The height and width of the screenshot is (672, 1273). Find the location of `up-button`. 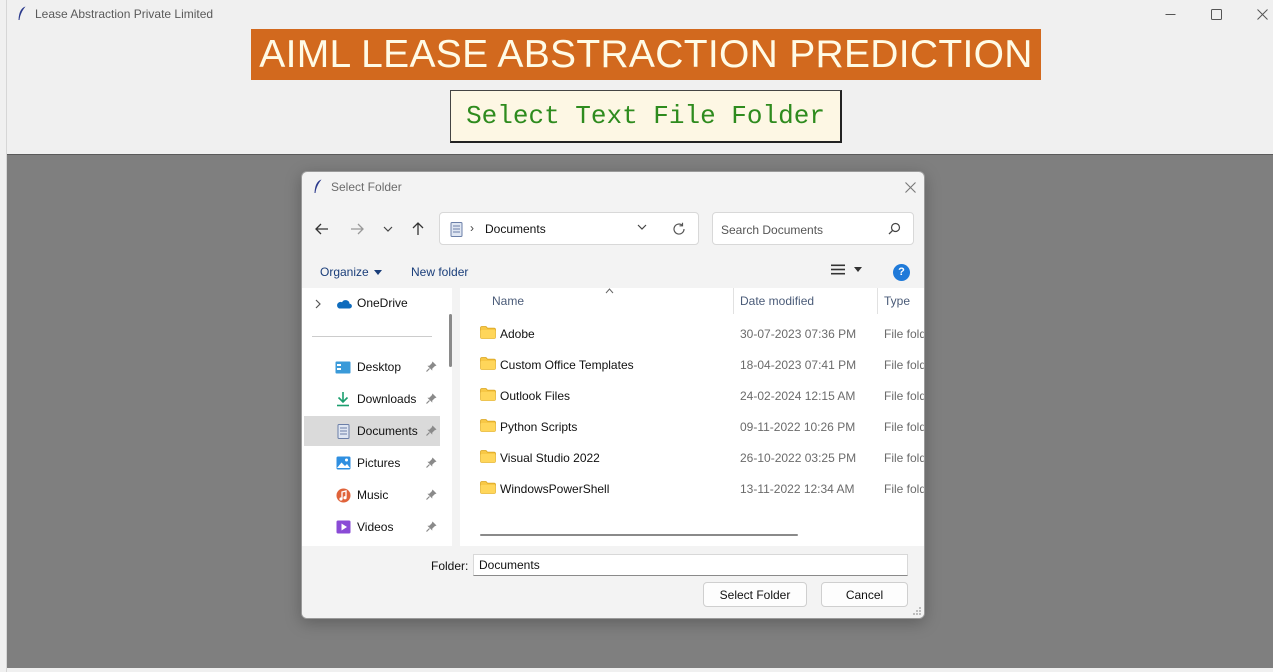

up-button is located at coordinates (418, 229).